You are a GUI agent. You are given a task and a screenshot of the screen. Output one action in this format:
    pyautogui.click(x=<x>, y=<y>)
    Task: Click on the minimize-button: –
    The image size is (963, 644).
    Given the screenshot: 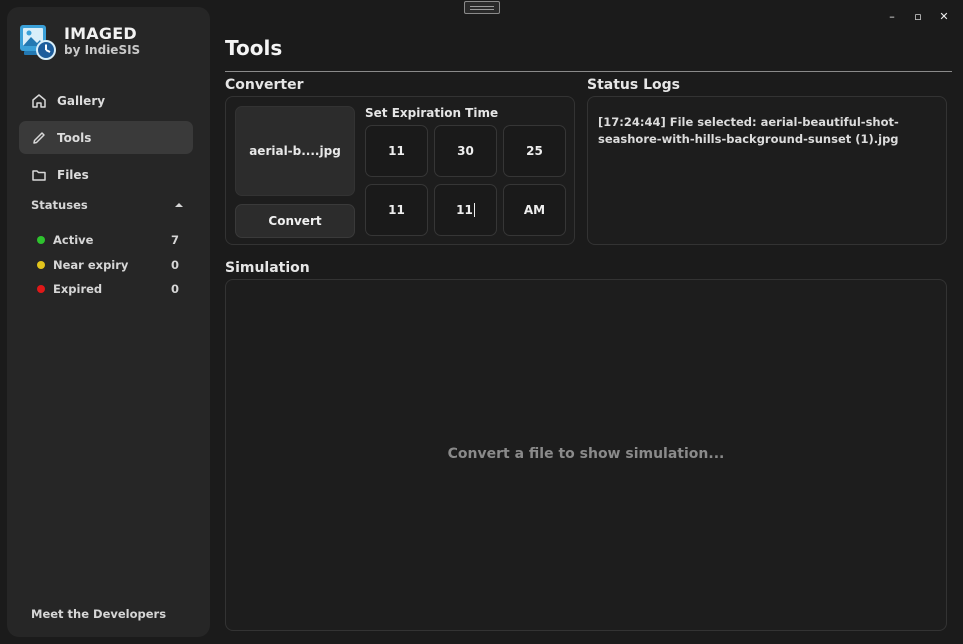 What is the action you would take?
    pyautogui.click(x=892, y=16)
    